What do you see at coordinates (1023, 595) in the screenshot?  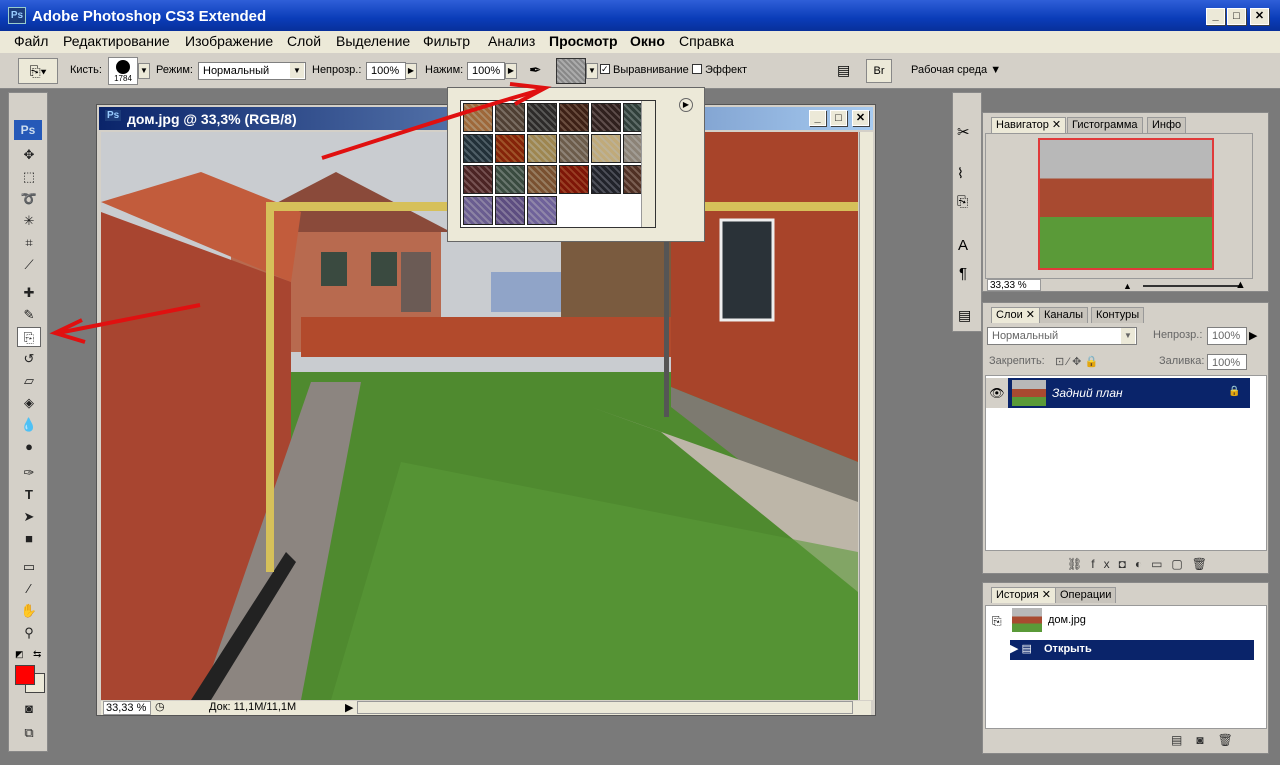 I see `tab-history: История ✕` at bounding box center [1023, 595].